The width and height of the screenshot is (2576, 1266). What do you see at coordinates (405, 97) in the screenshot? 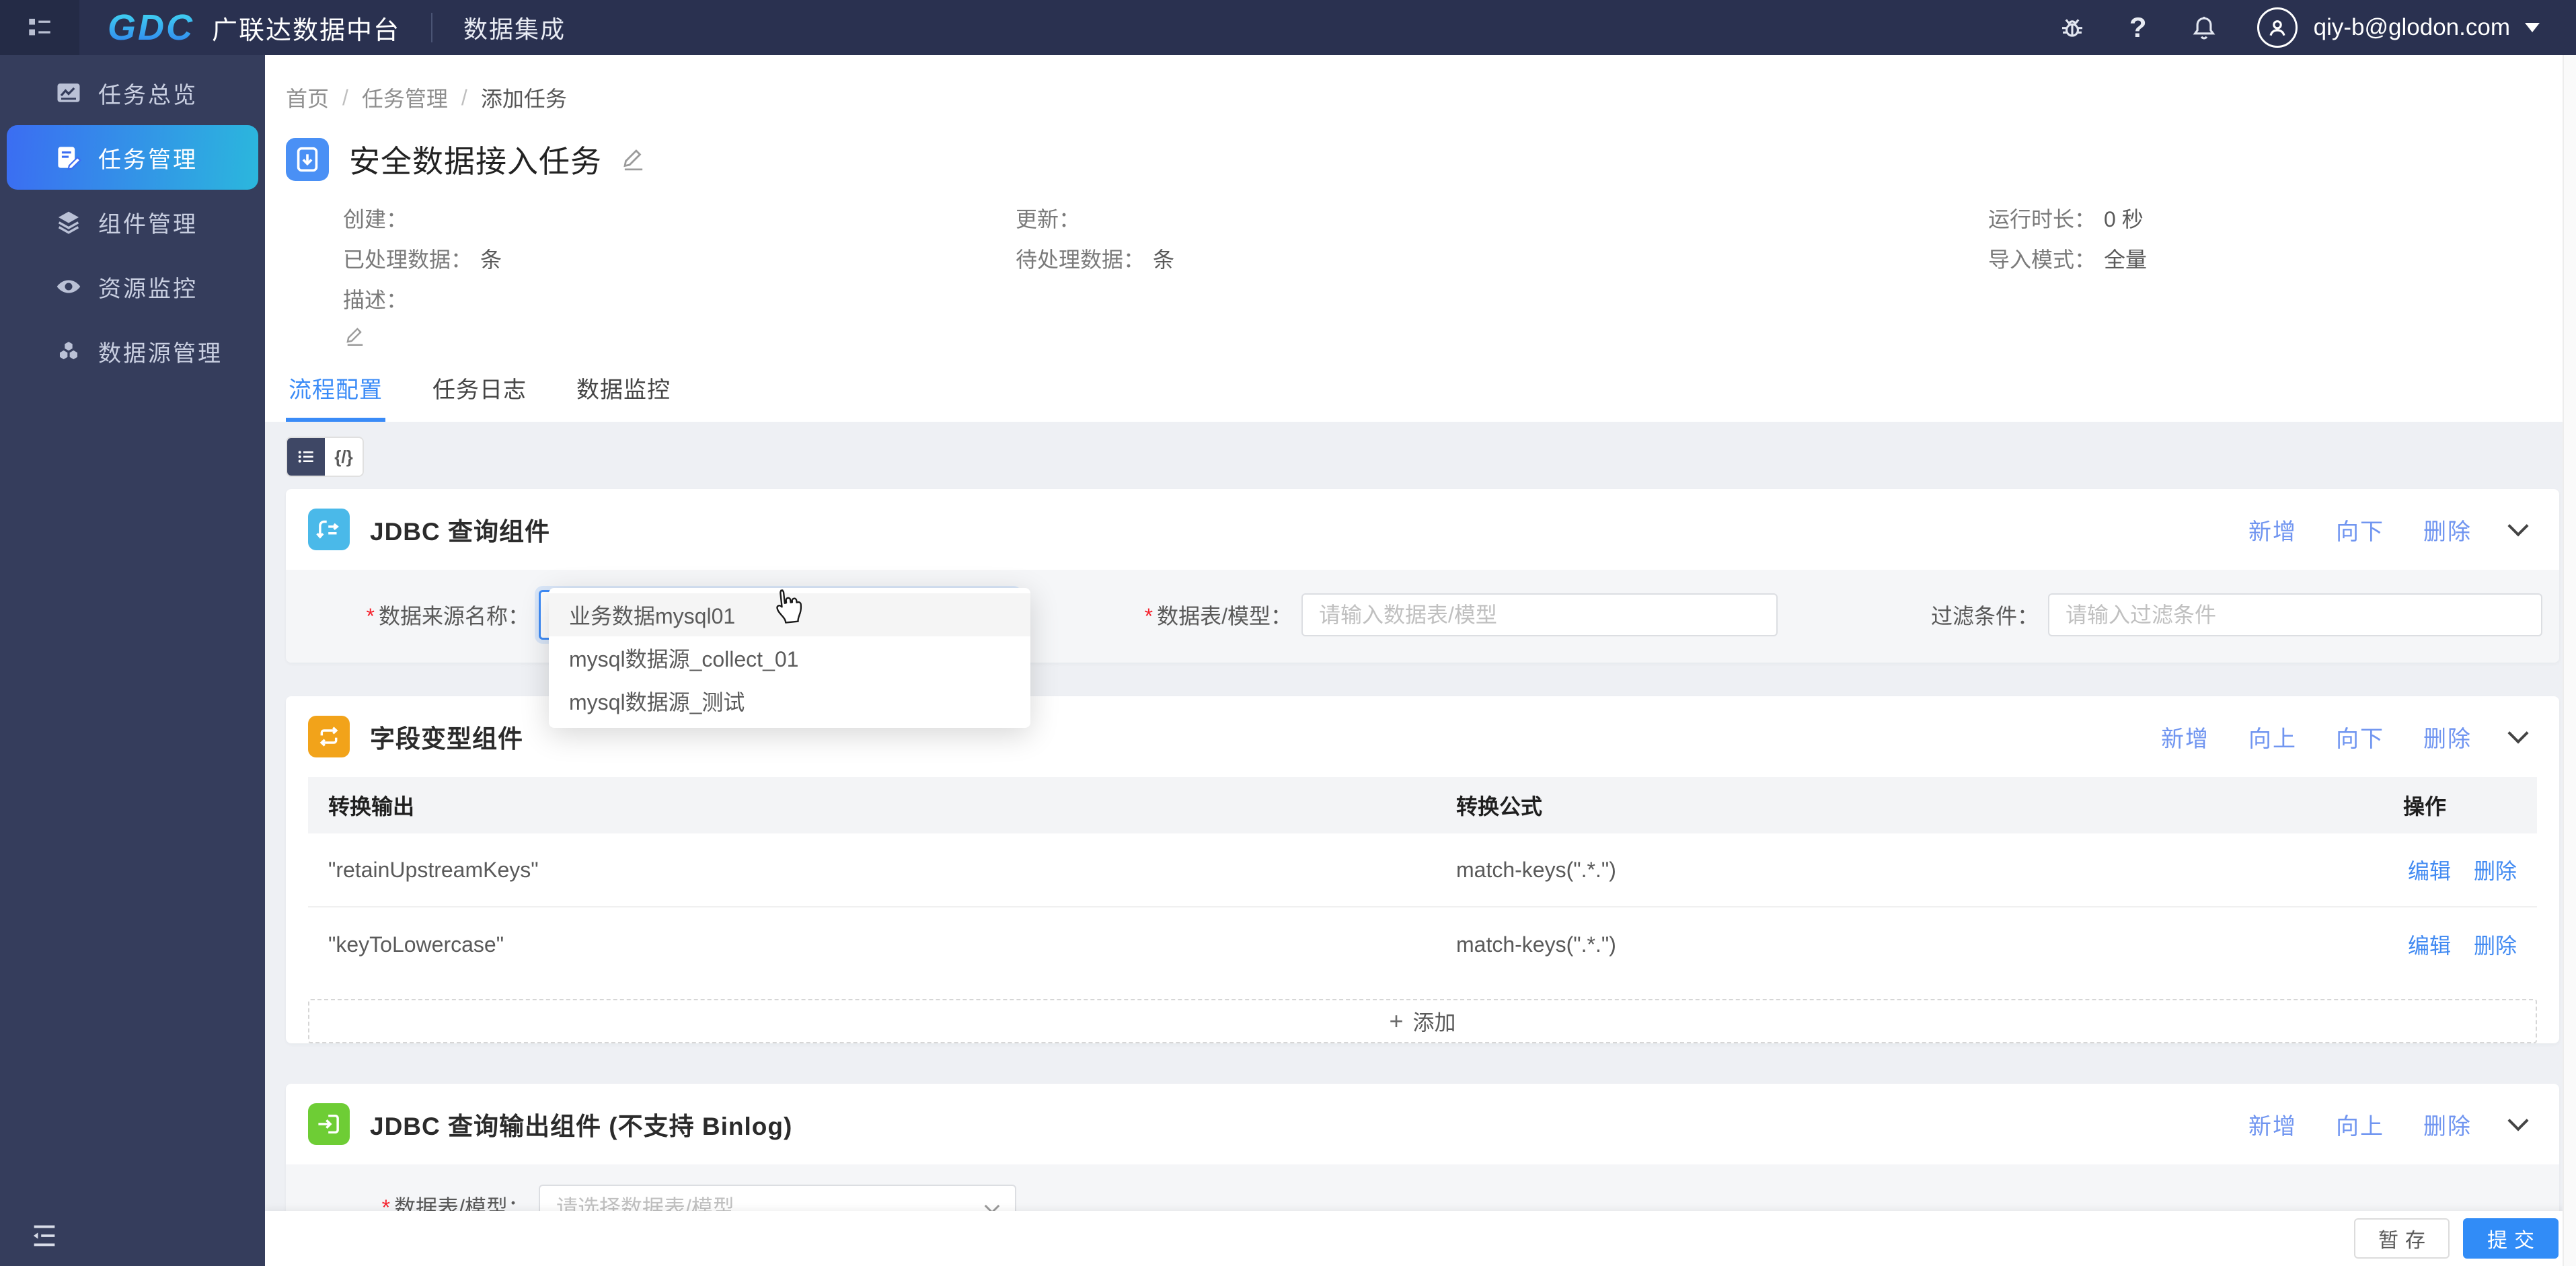
I see `breadcrumb-task-management: 任务管理` at bounding box center [405, 97].